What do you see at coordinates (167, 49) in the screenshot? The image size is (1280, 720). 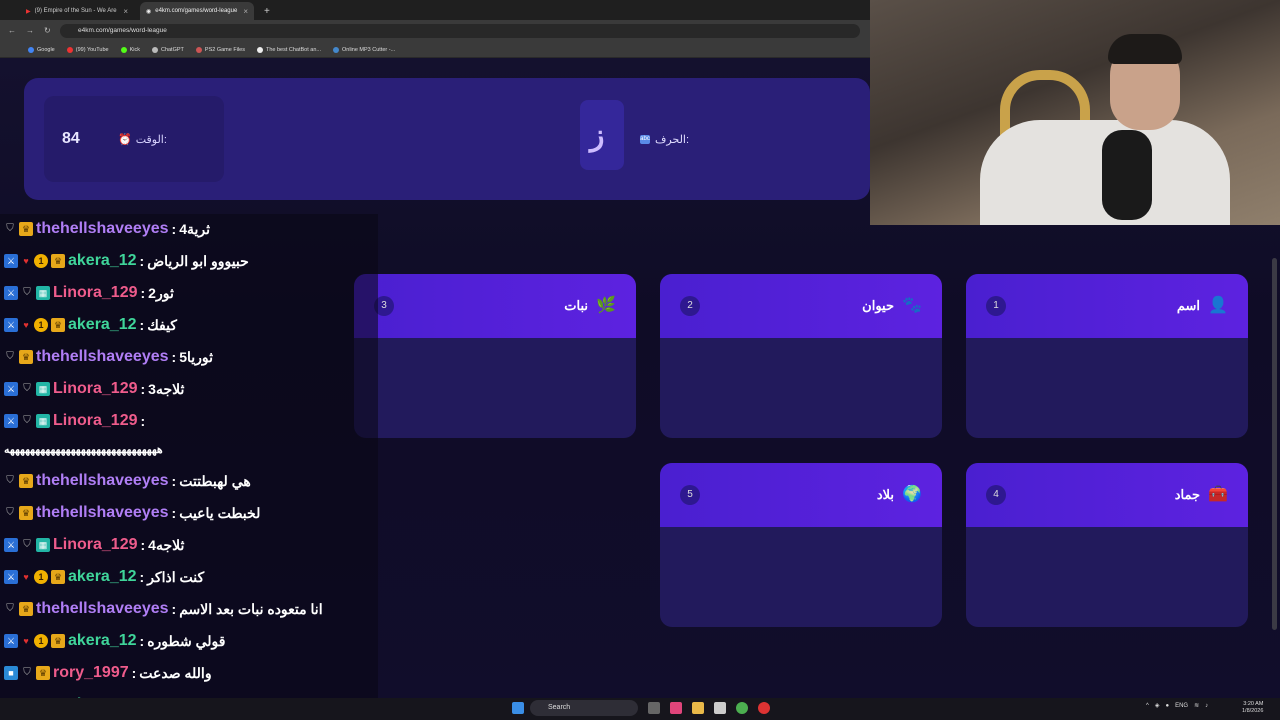 I see `bookmark-chatgpt: ChatGPT` at bounding box center [167, 49].